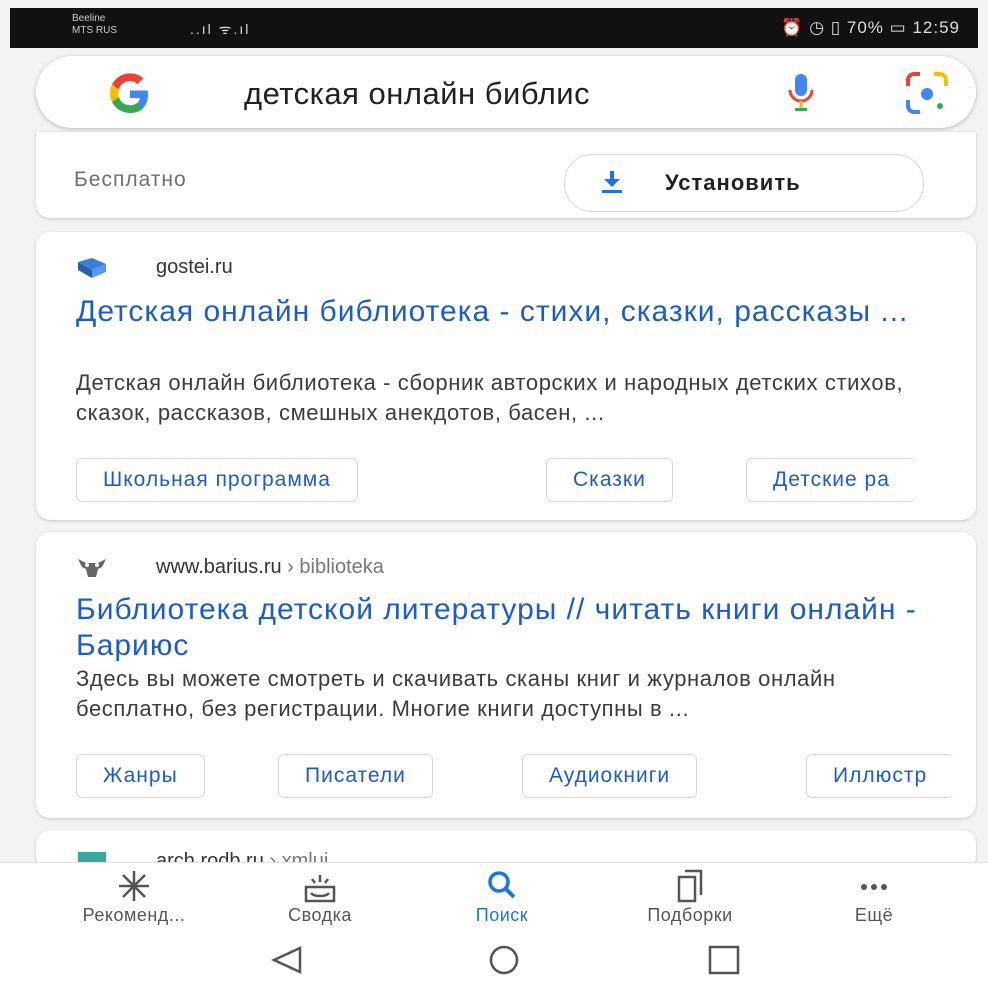 The width and height of the screenshot is (988, 983). What do you see at coordinates (502, 885) in the screenshot?
I see `search-icon` at bounding box center [502, 885].